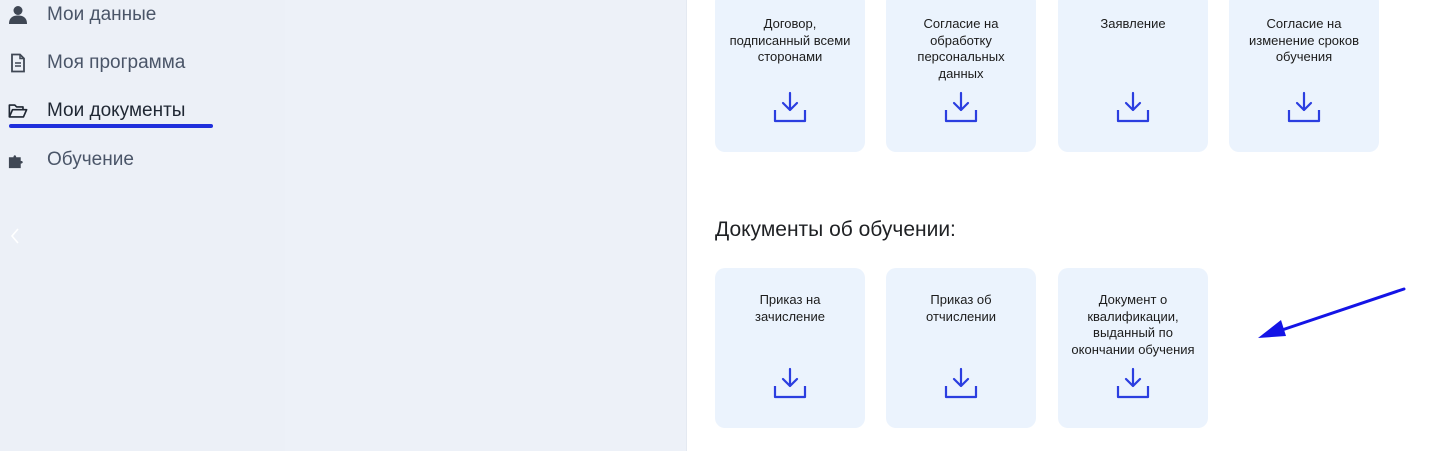 Image resolution: width=1430 pixels, height=451 pixels. Describe the element at coordinates (116, 110) in the screenshot. I see `sidebar-item-label: Мои документы` at that location.